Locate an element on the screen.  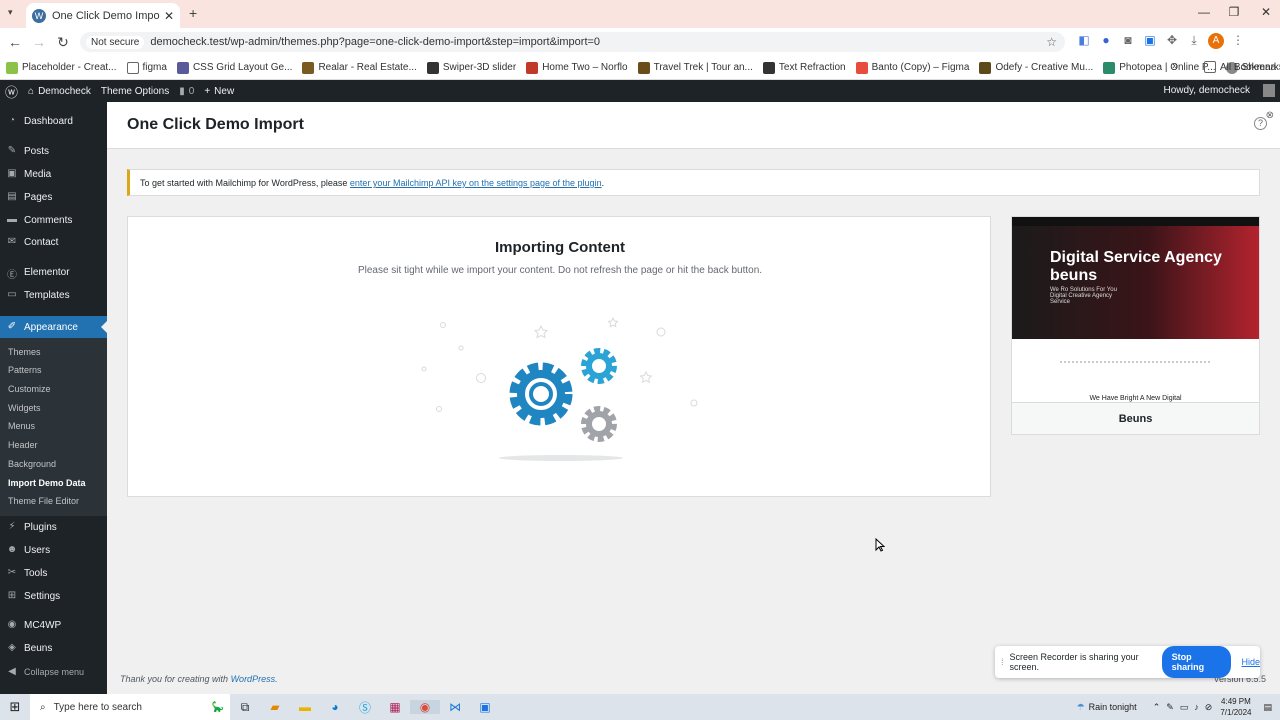
small-blue-gear-icon is located at coordinates (599, 366).